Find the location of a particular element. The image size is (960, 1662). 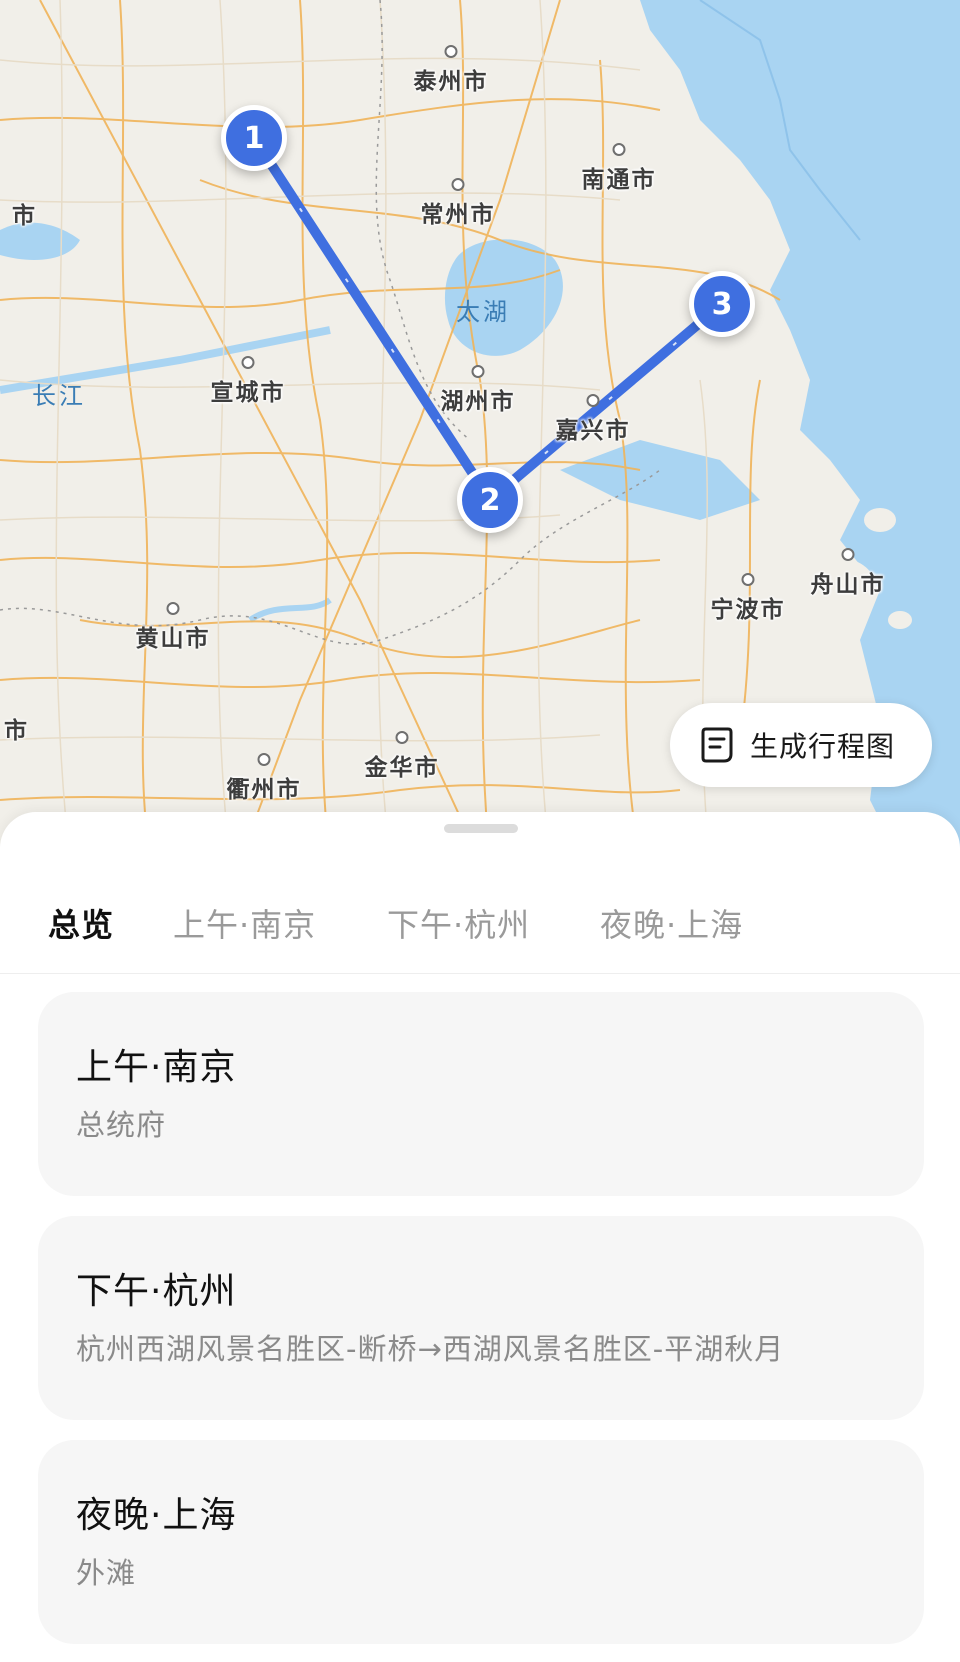

city-huangshan: 黄山市 is located at coordinates (173, 627).